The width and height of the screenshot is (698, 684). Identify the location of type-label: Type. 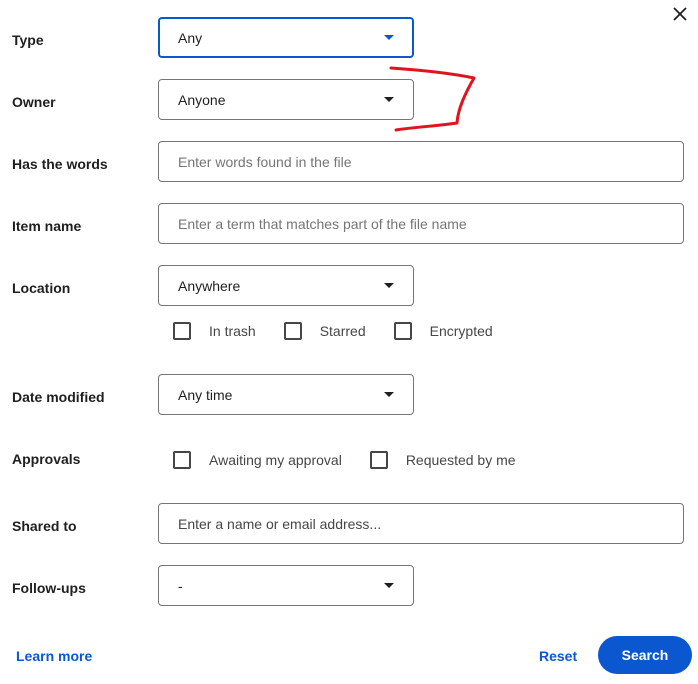
(28, 40).